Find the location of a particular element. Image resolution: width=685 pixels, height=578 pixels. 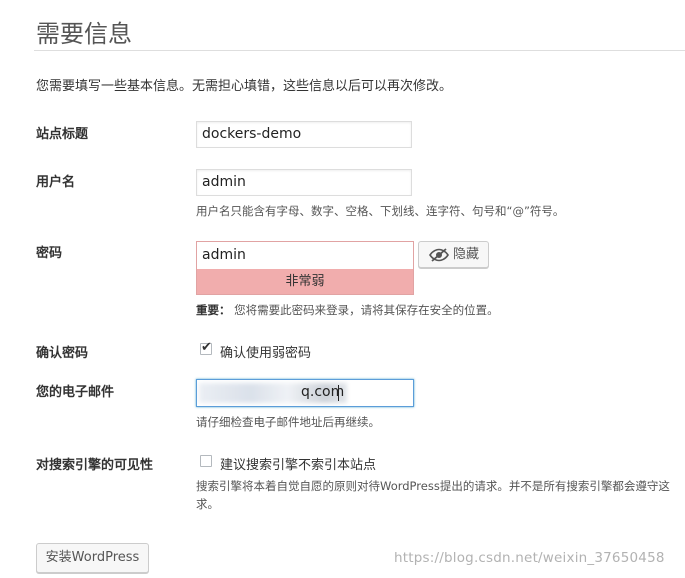

password-note: 重要： 您将需要此密码来登录，请将其保存在安全的位置。 is located at coordinates (347, 310).